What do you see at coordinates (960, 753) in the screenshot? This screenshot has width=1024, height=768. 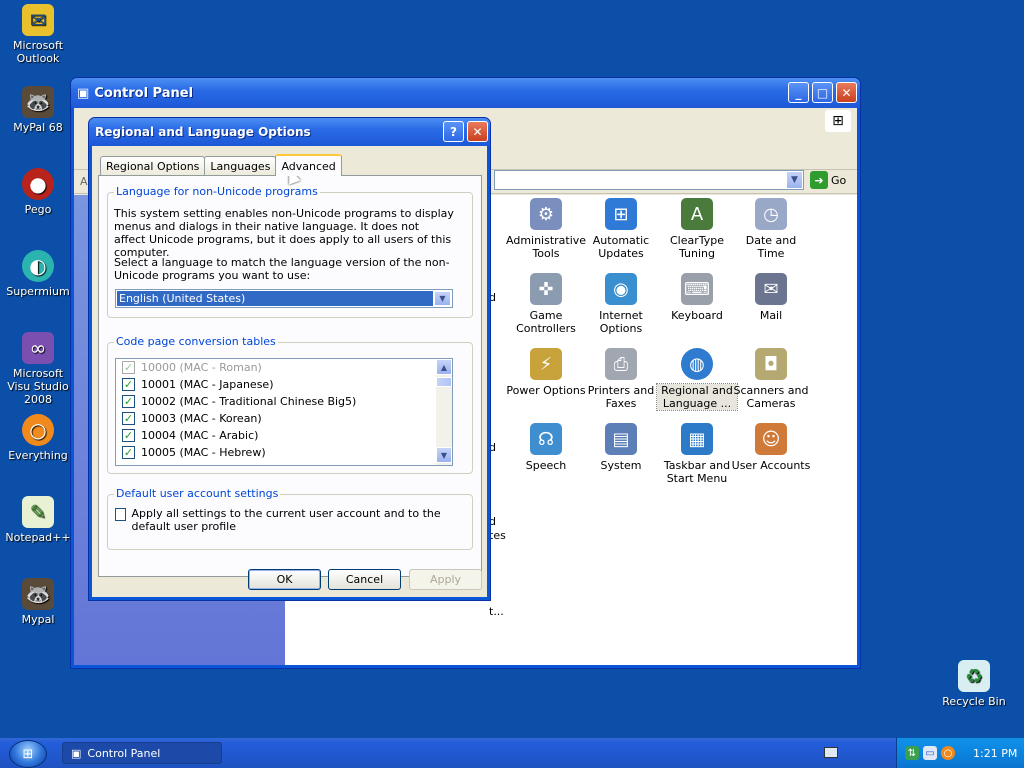 I see `system-tray: ⇅ ▭ ○ 1:21 PM` at bounding box center [960, 753].